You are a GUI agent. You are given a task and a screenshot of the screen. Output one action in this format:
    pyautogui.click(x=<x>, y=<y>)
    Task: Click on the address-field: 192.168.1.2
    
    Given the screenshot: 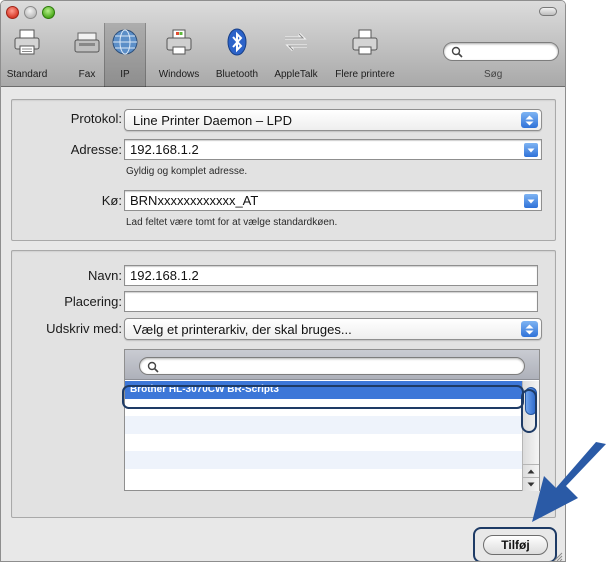 What is the action you would take?
    pyautogui.click(x=333, y=149)
    